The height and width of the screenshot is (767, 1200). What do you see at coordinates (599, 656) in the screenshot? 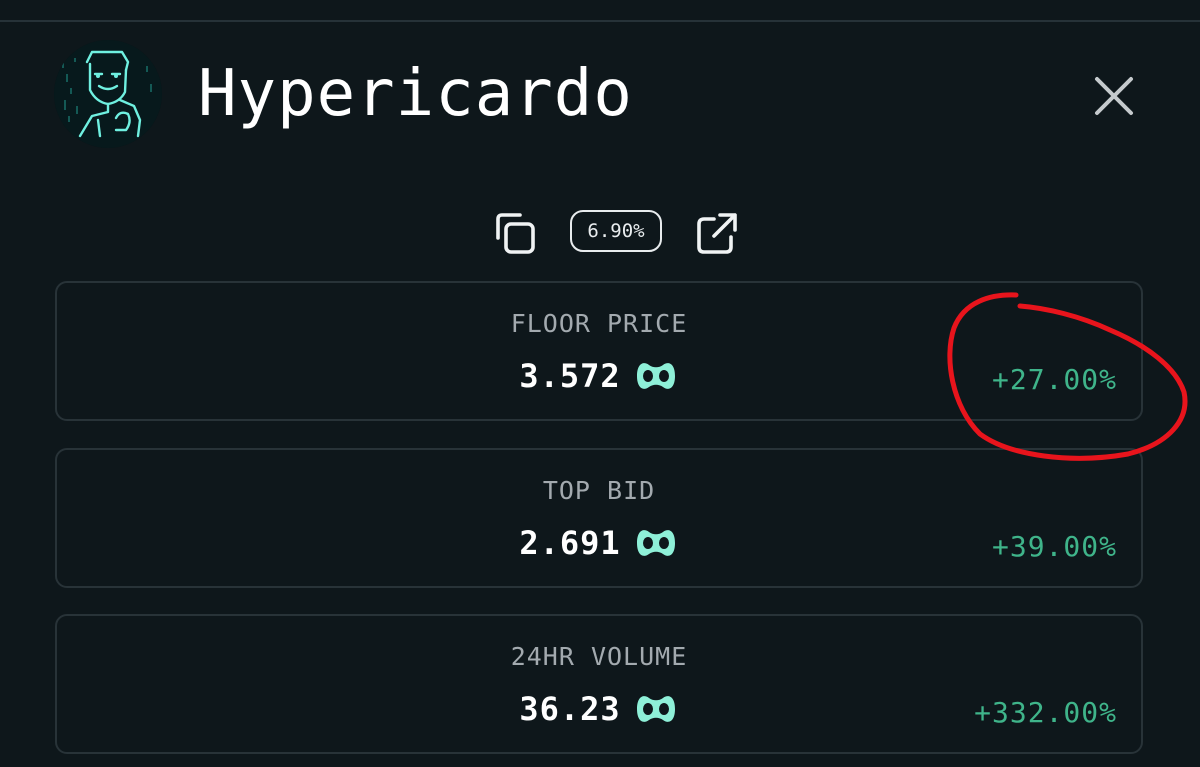
I see `stat-label: 24HR VOLUME` at bounding box center [599, 656].